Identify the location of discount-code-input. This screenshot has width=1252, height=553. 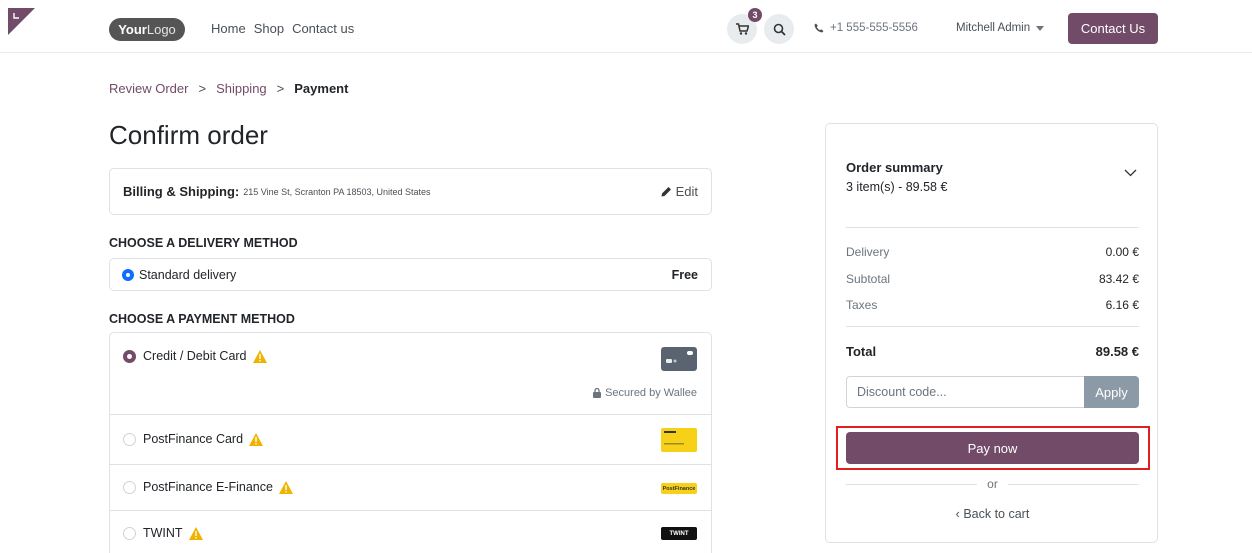
(965, 392).